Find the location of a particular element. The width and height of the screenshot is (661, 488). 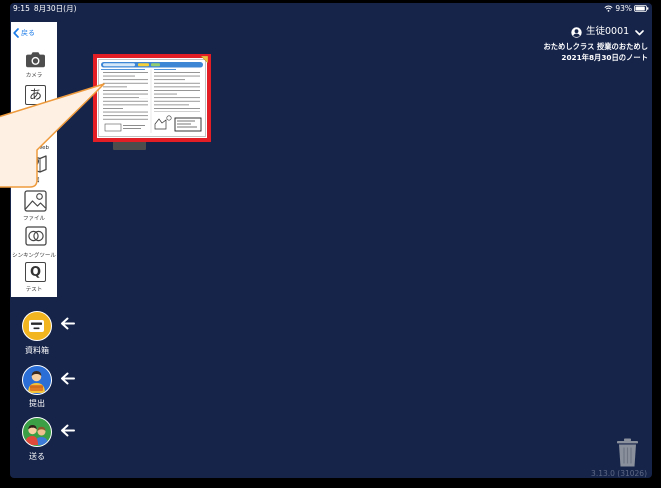

user-name: 生徒0001 is located at coordinates (608, 31).